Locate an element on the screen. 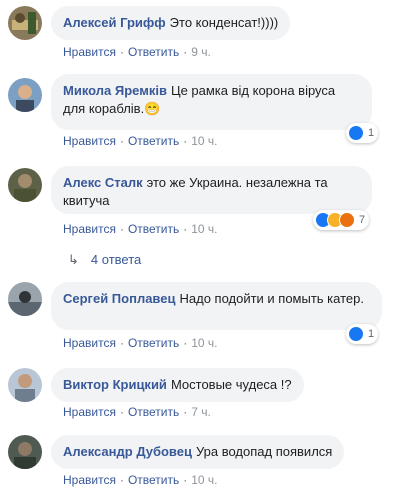  comment-actions: Нравится · Ответить · 7 ч. is located at coordinates (137, 412).